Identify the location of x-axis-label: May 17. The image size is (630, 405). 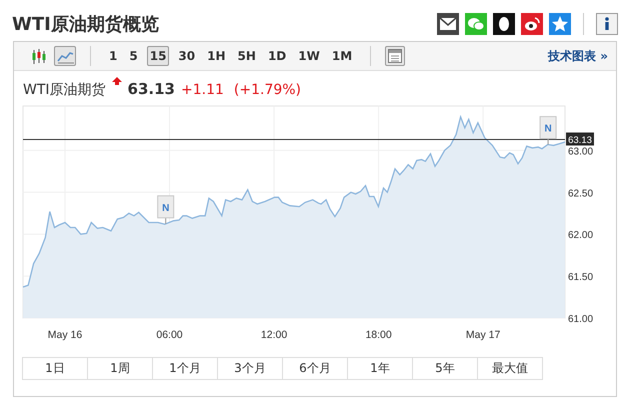
(483, 335).